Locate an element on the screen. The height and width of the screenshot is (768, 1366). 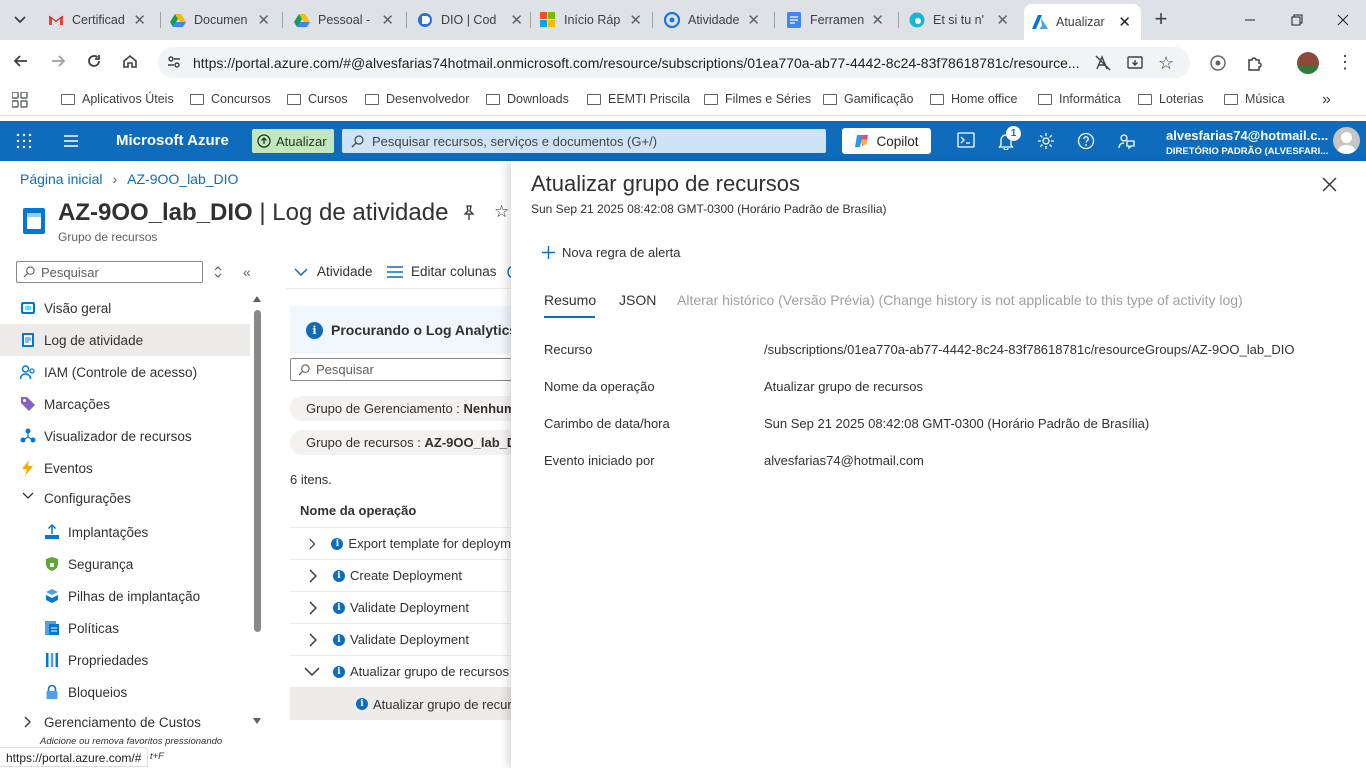
tab-search-button is located at coordinates (20, 20).